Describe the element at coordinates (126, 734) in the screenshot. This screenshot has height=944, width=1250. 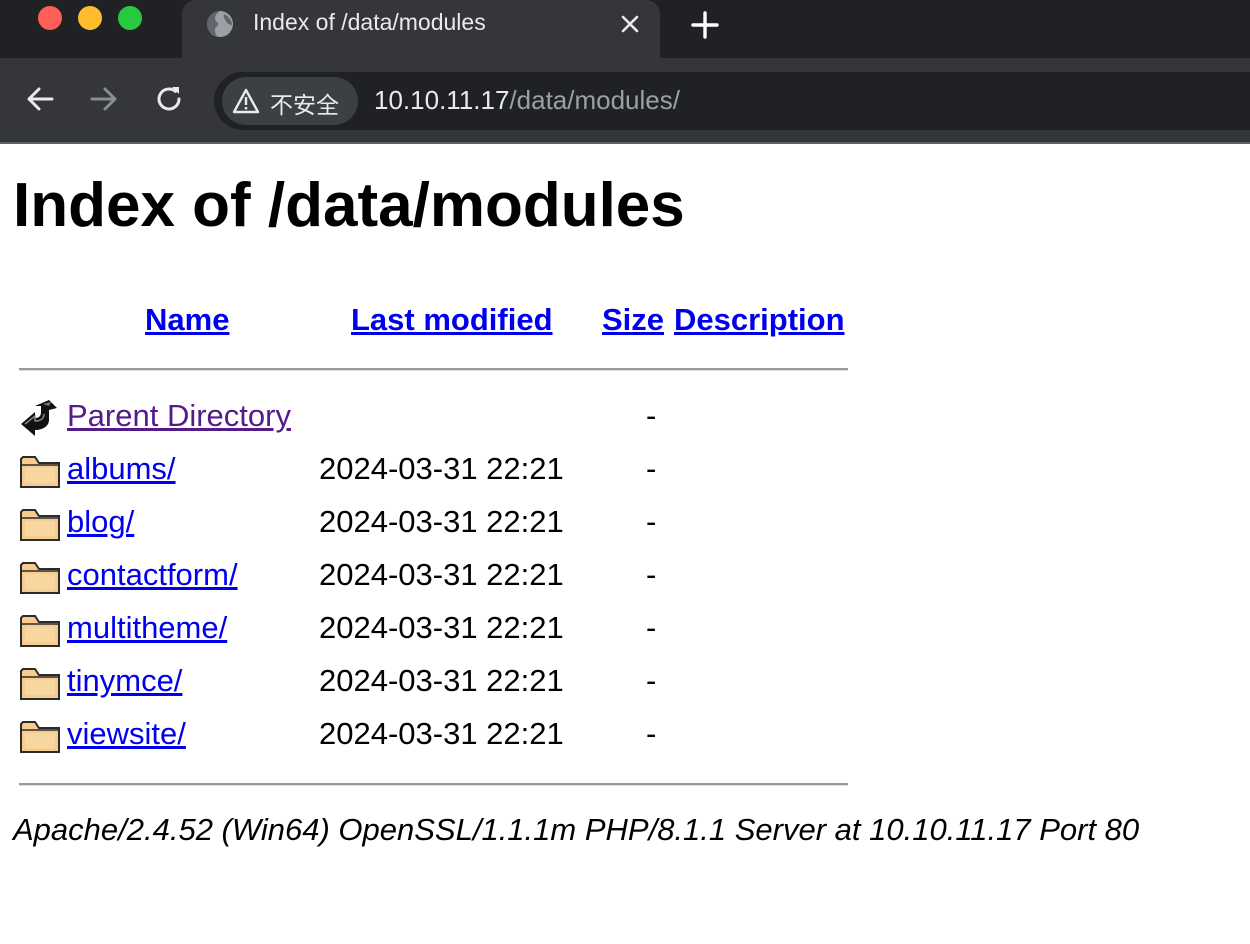
I see `entry-link: viewsite/` at that location.